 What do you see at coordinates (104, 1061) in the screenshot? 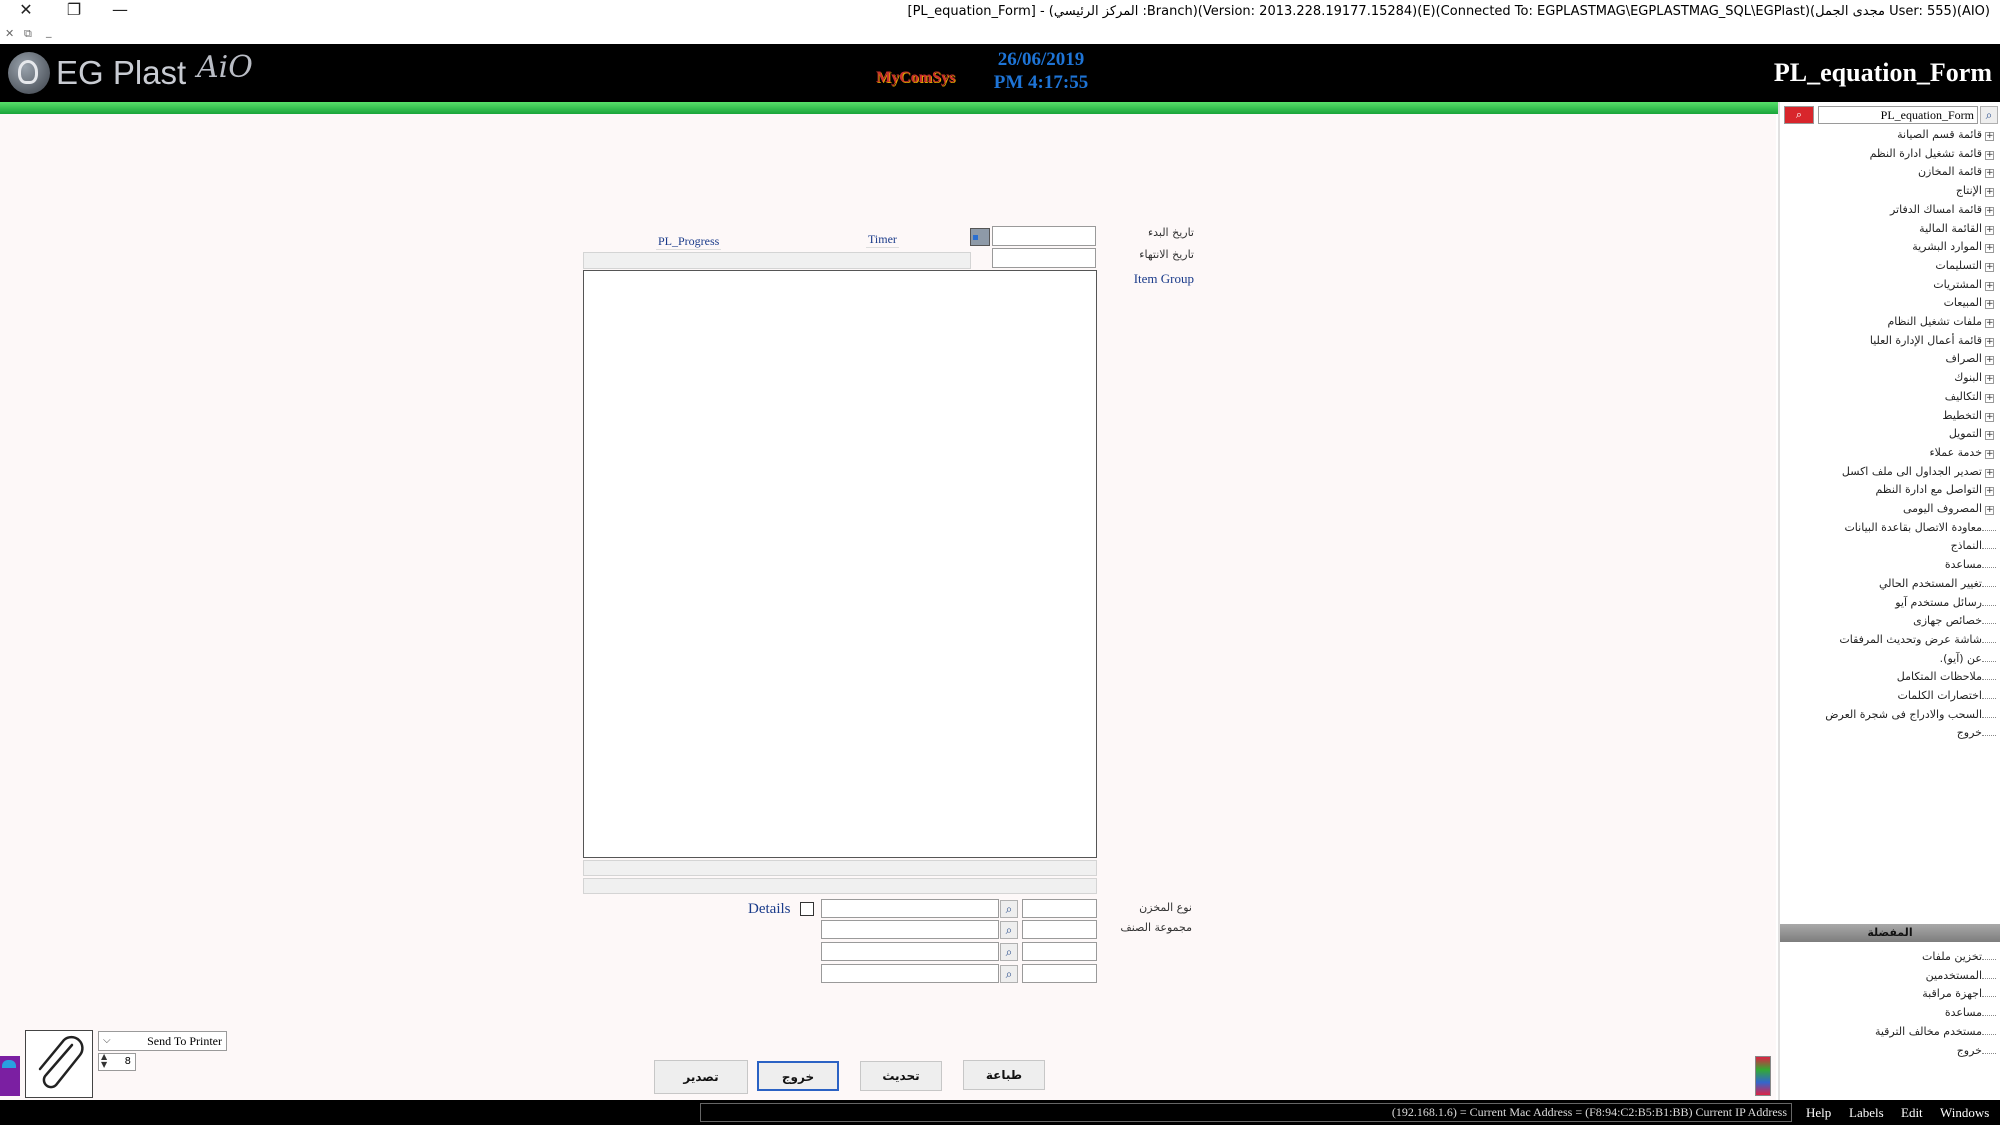
I see `stepper-arrows-icon: ▲ ▼` at bounding box center [104, 1061].